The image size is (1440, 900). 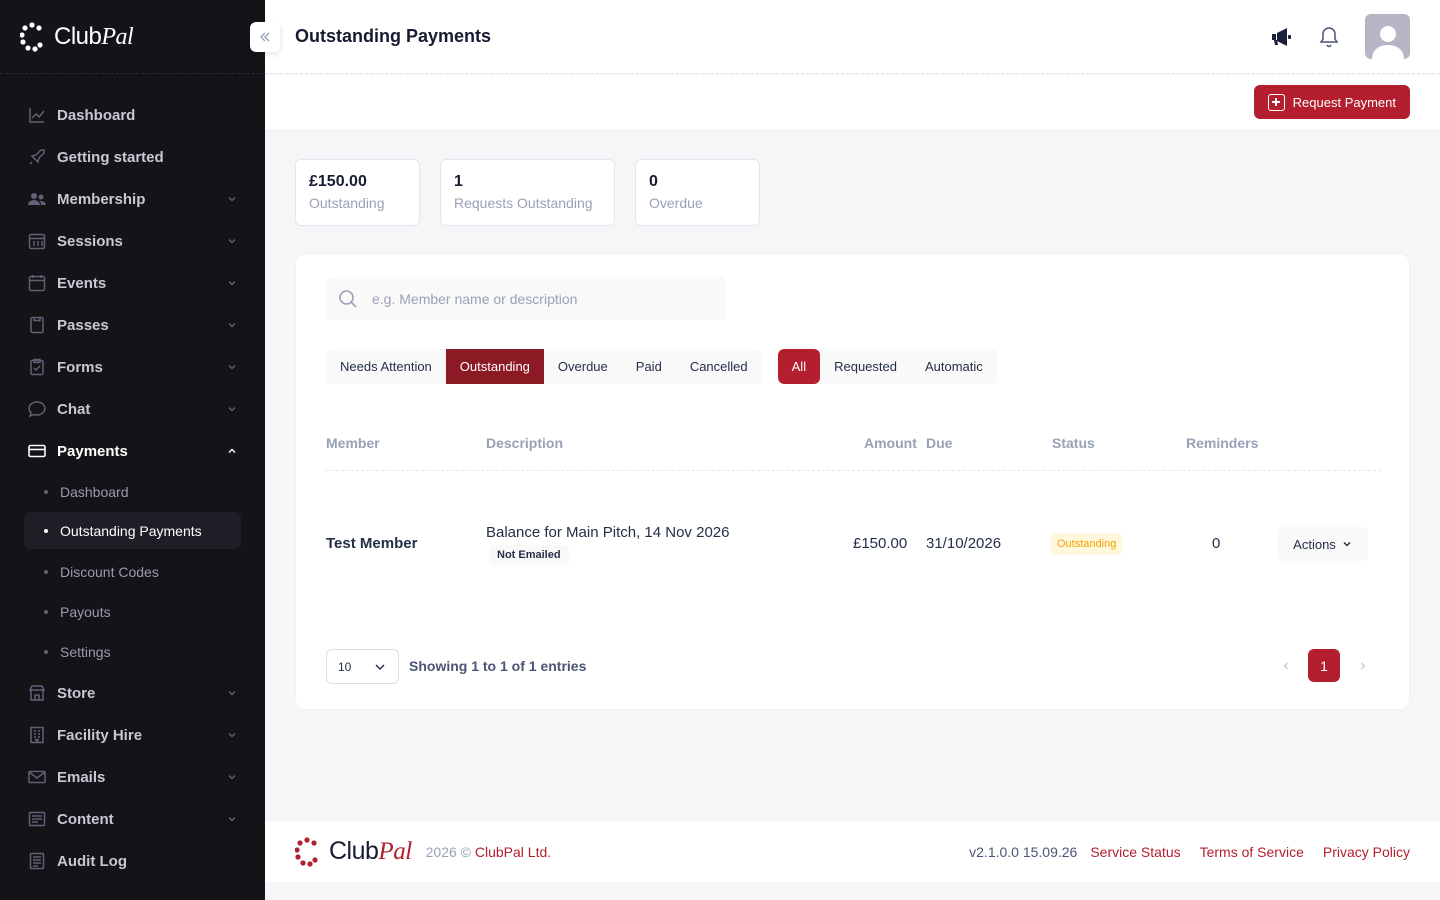 What do you see at coordinates (37, 777) in the screenshot?
I see `envelope-icon` at bounding box center [37, 777].